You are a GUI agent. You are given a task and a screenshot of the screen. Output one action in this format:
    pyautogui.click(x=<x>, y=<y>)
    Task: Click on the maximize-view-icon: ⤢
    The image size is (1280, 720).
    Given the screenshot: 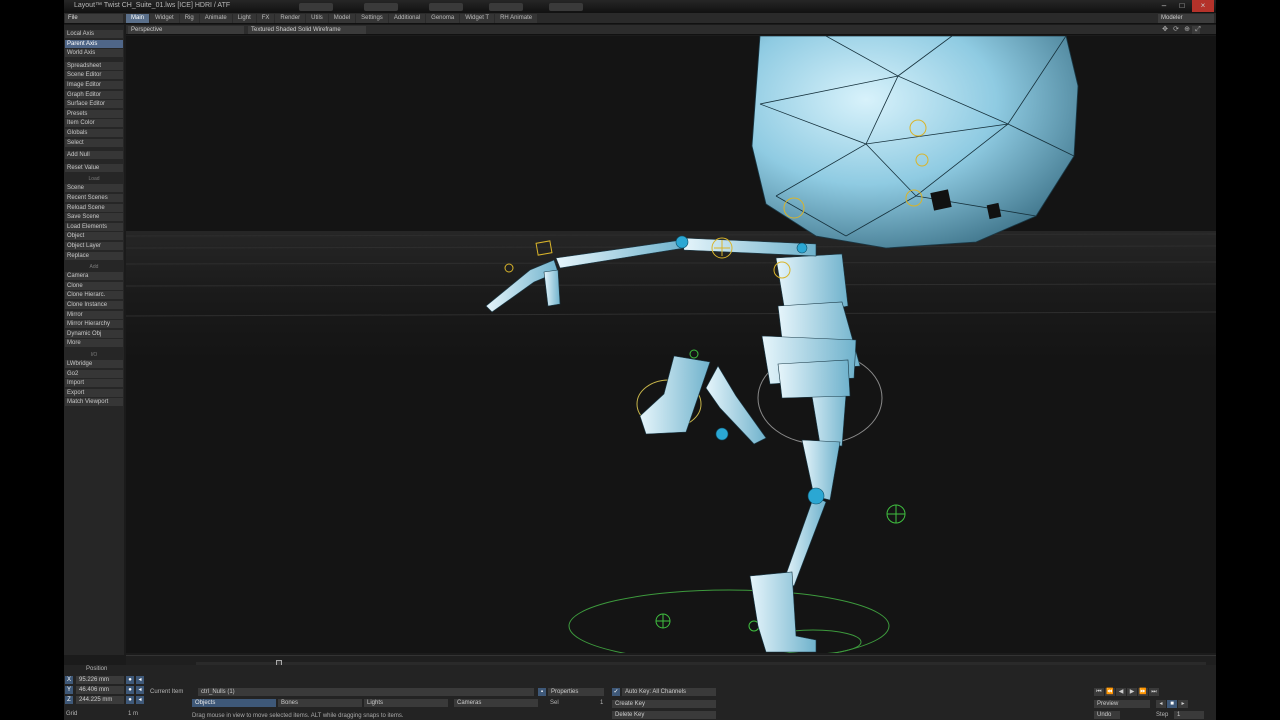 What is the action you would take?
    pyautogui.click(x=1198, y=30)
    